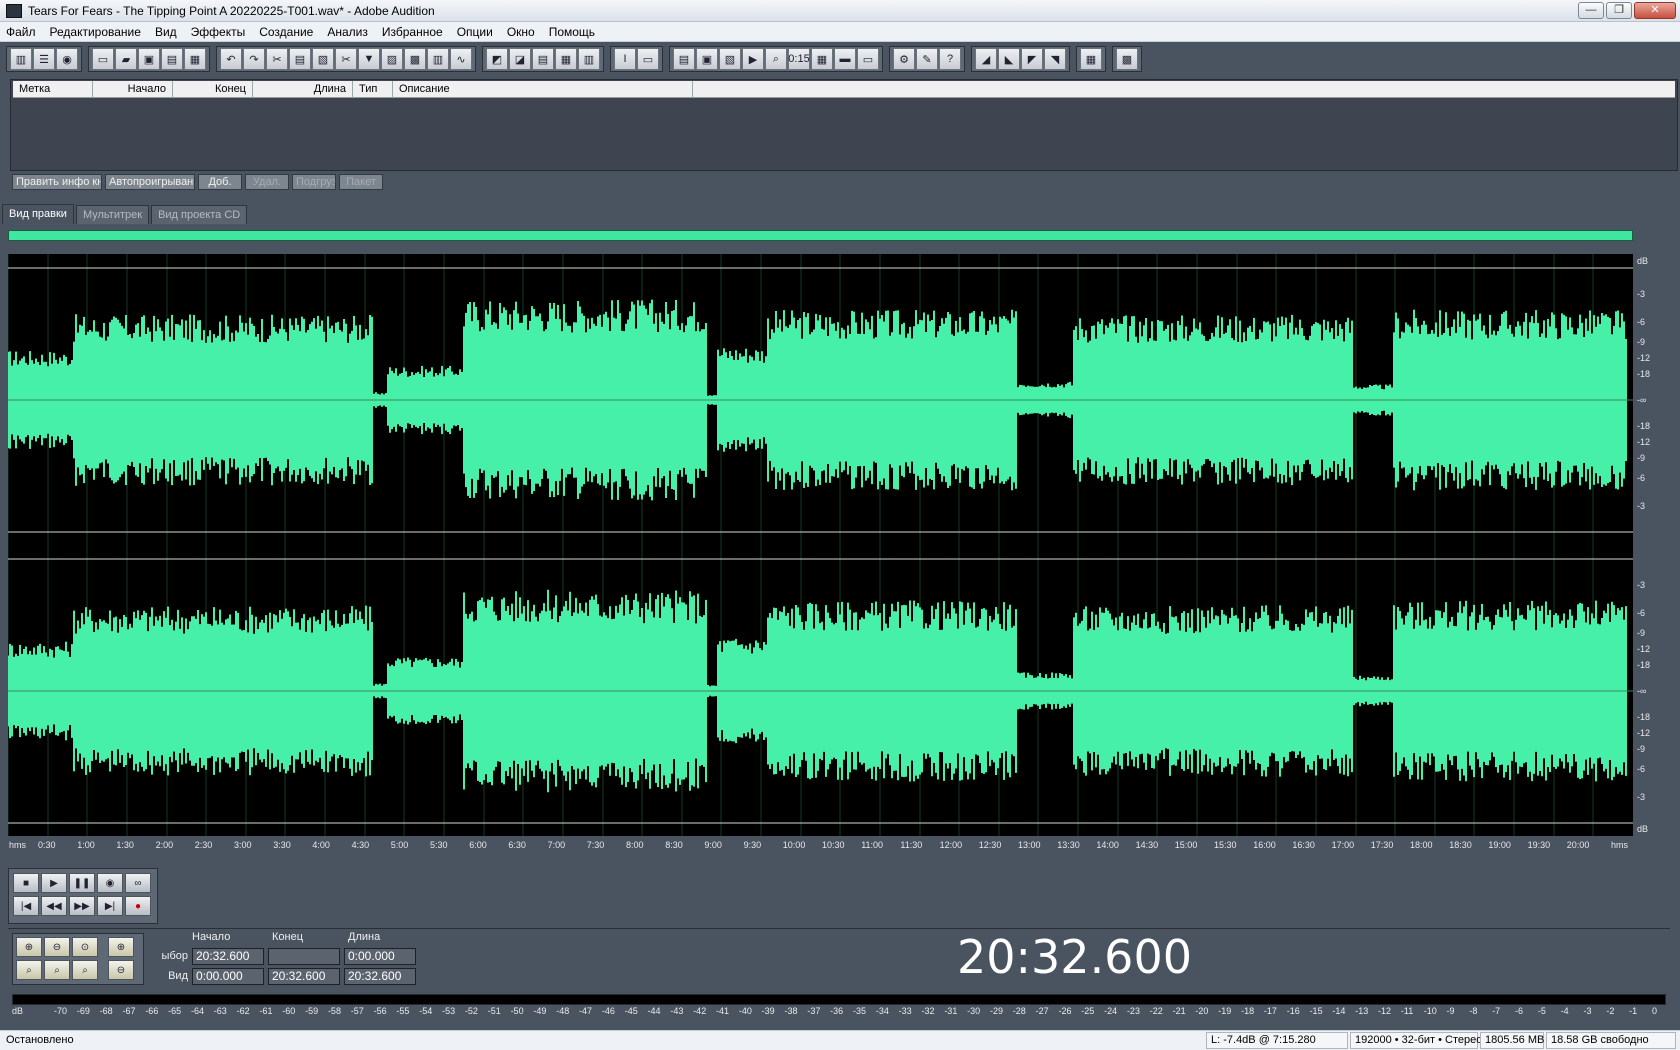 This screenshot has height=1050, width=1680. I want to click on analysis-icon: ▦, so click(1091, 59).